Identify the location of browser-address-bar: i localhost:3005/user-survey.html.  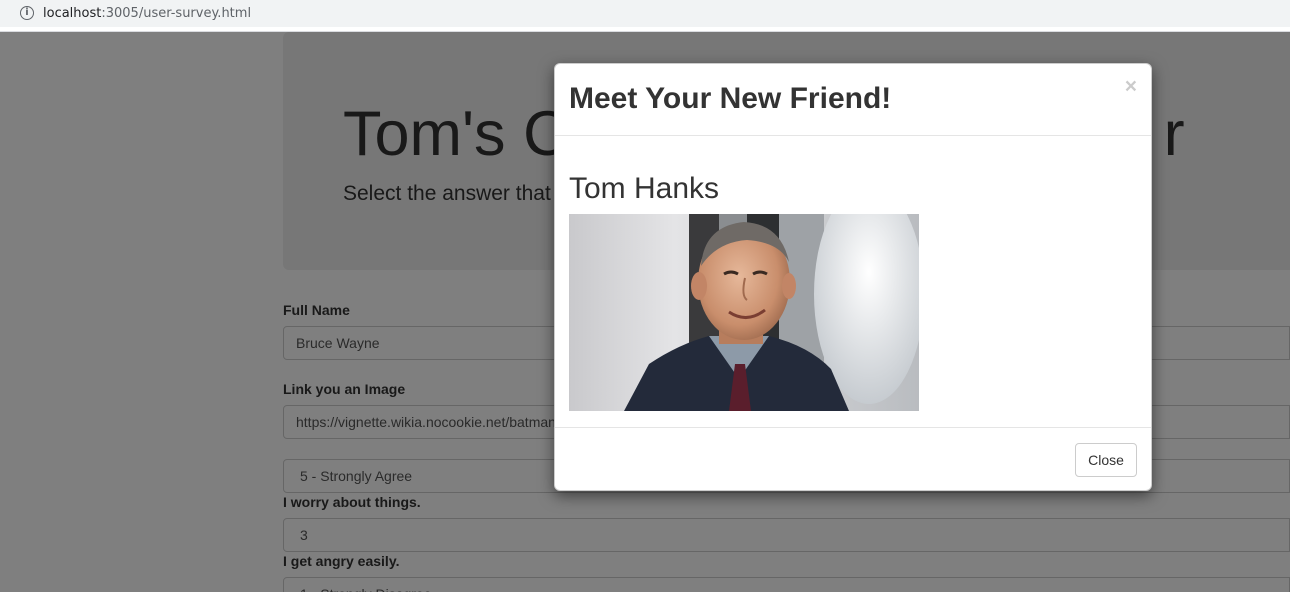
(645, 16).